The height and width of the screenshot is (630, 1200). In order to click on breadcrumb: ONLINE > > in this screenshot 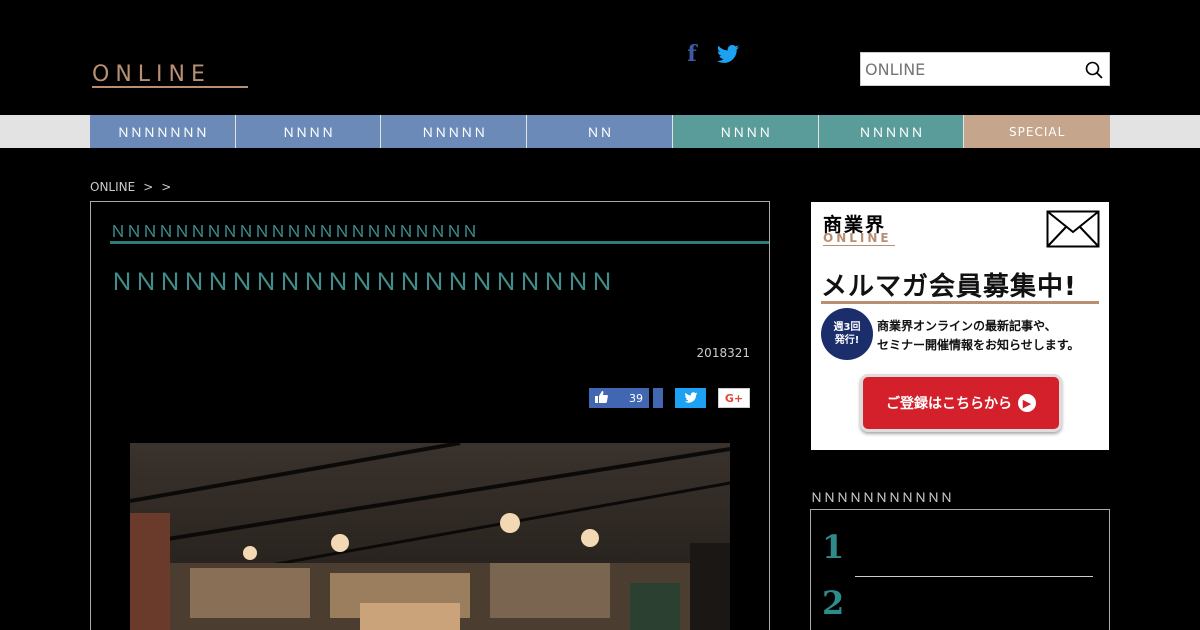, I will do `click(130, 187)`.